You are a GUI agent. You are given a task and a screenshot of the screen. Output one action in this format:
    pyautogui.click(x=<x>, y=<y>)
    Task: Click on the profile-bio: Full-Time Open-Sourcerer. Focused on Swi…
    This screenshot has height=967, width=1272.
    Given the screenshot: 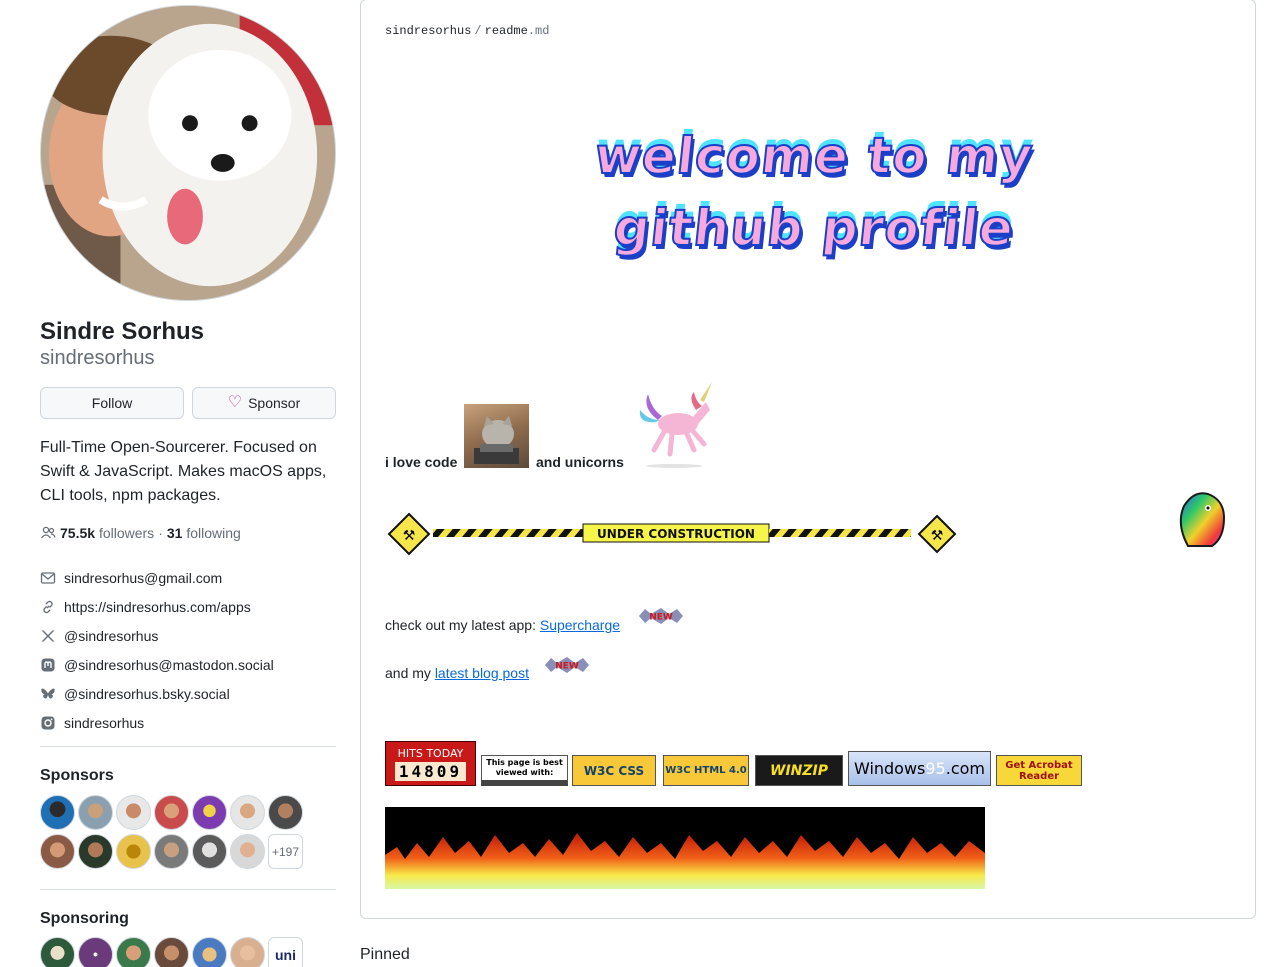 What is the action you would take?
    pyautogui.click(x=183, y=471)
    